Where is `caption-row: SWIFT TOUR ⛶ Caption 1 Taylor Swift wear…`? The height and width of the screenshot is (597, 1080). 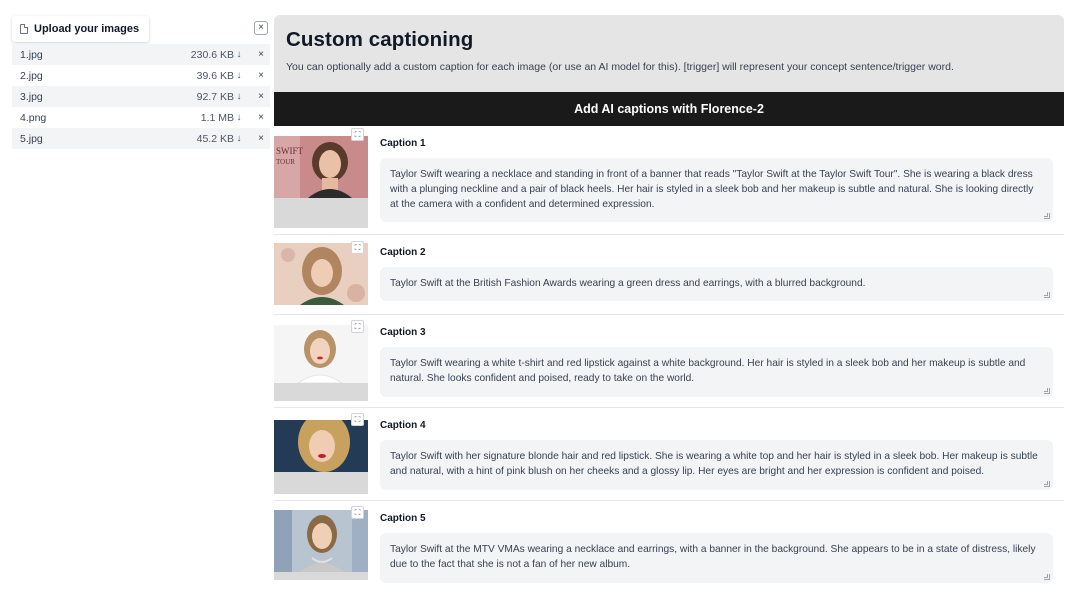 caption-row: SWIFT TOUR ⛶ Caption 1 Taylor Swift wear… is located at coordinates (669, 180).